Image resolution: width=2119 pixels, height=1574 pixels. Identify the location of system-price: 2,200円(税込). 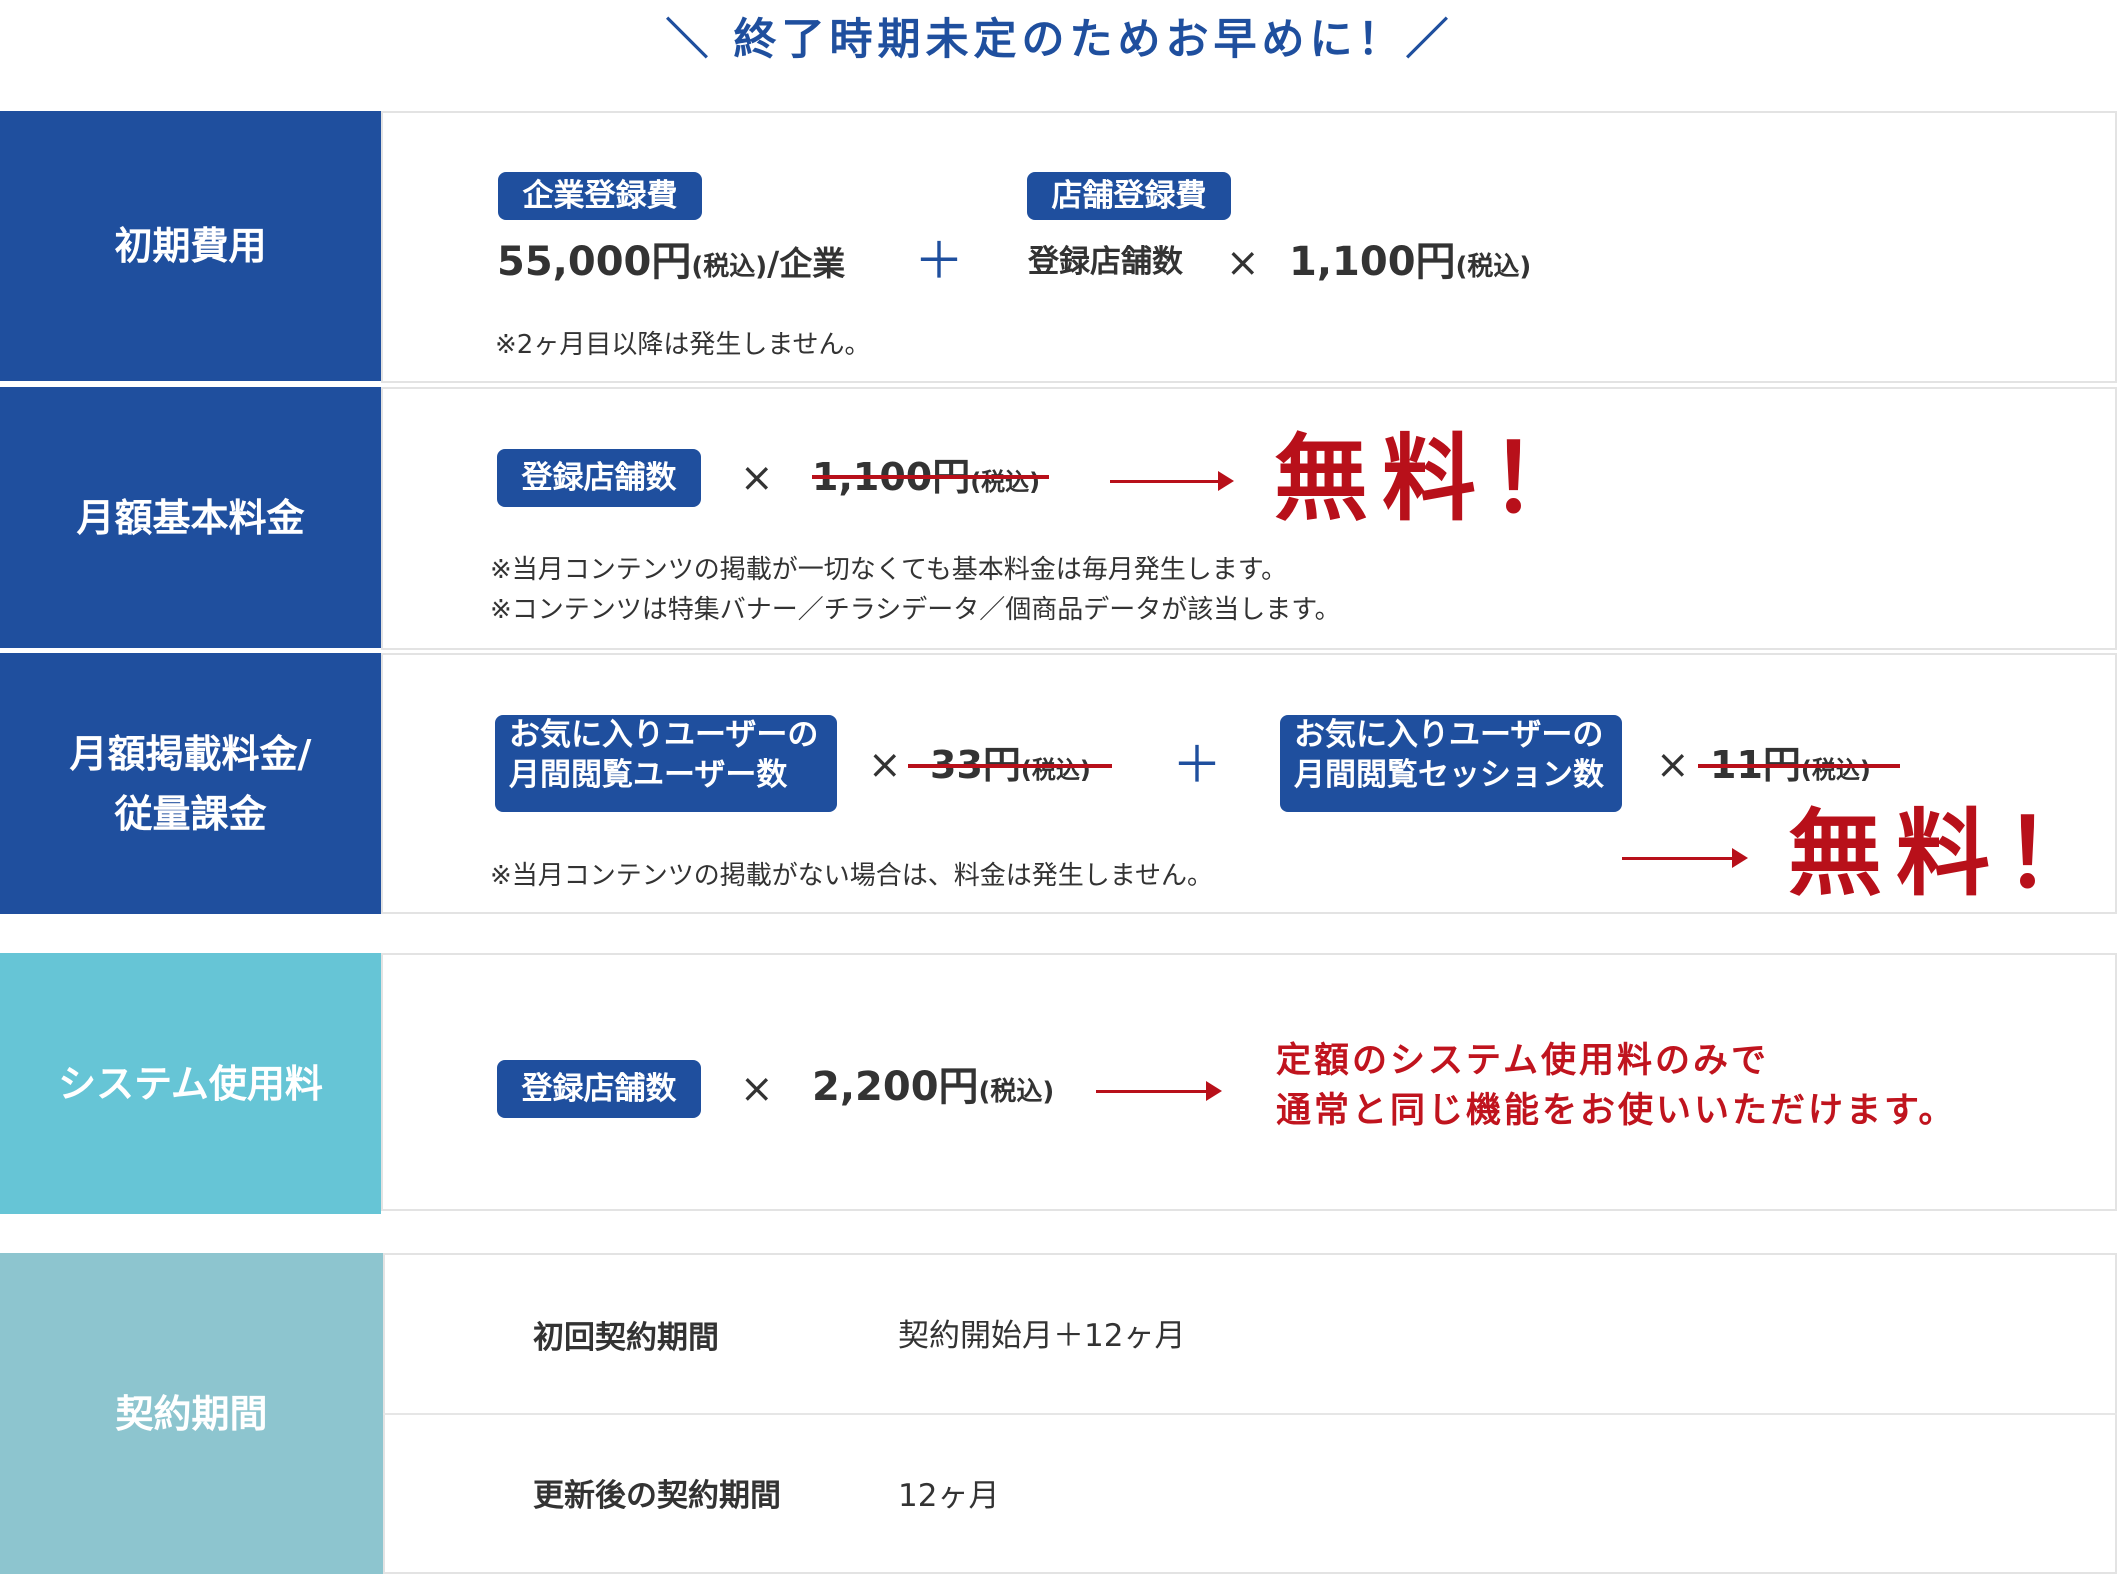
(933, 1089).